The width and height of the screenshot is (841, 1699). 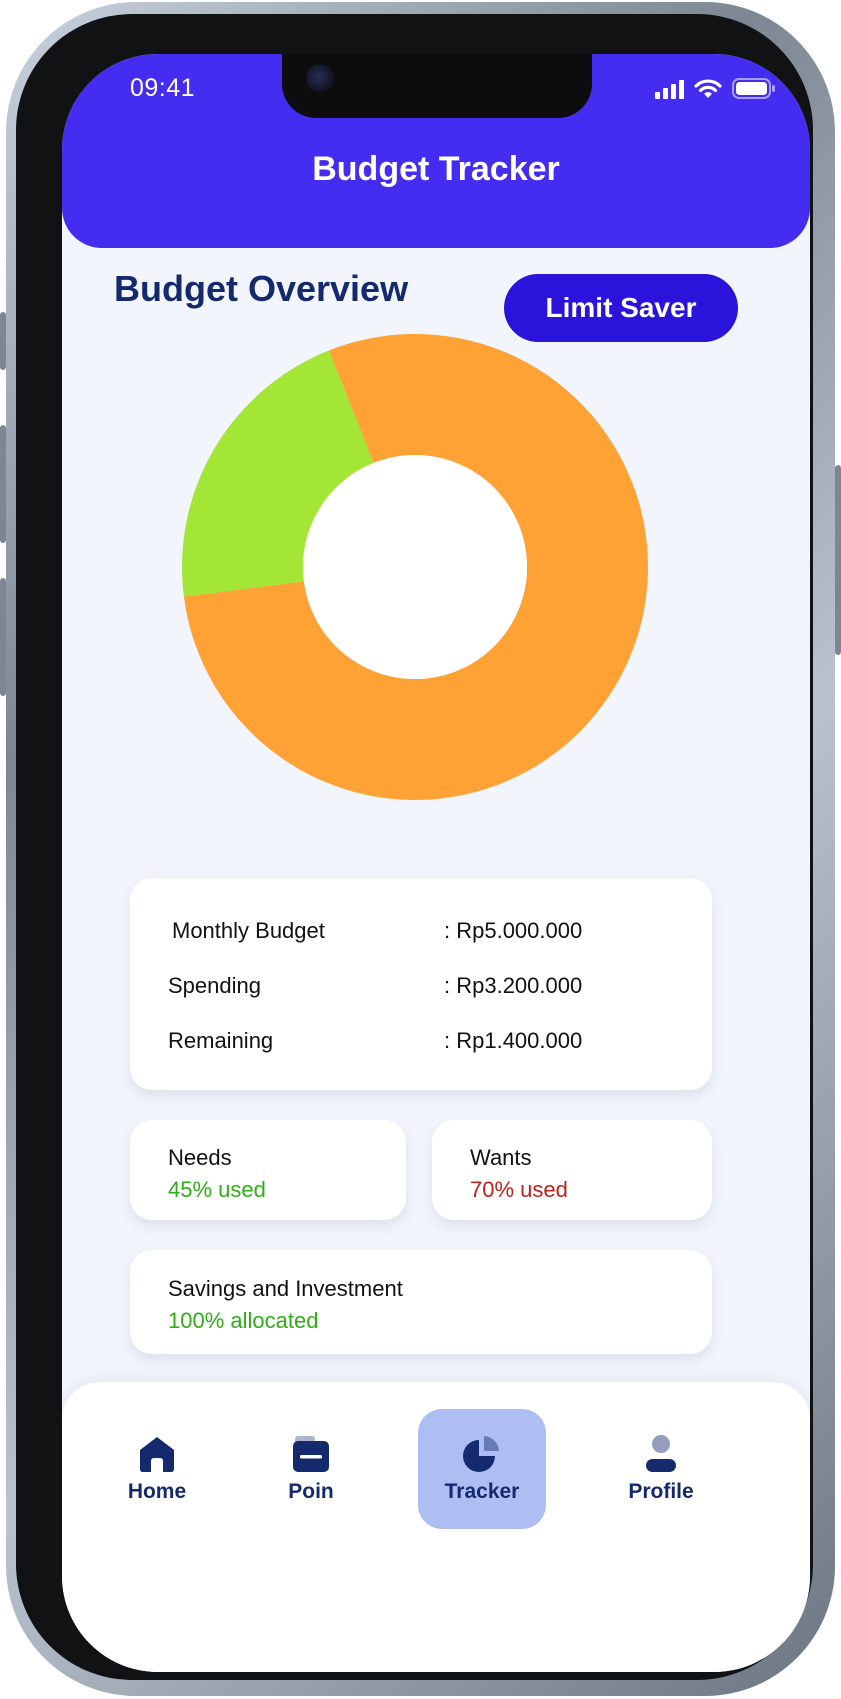 I want to click on monthly-budget-value: : Rp5.000.000, so click(x=513, y=930).